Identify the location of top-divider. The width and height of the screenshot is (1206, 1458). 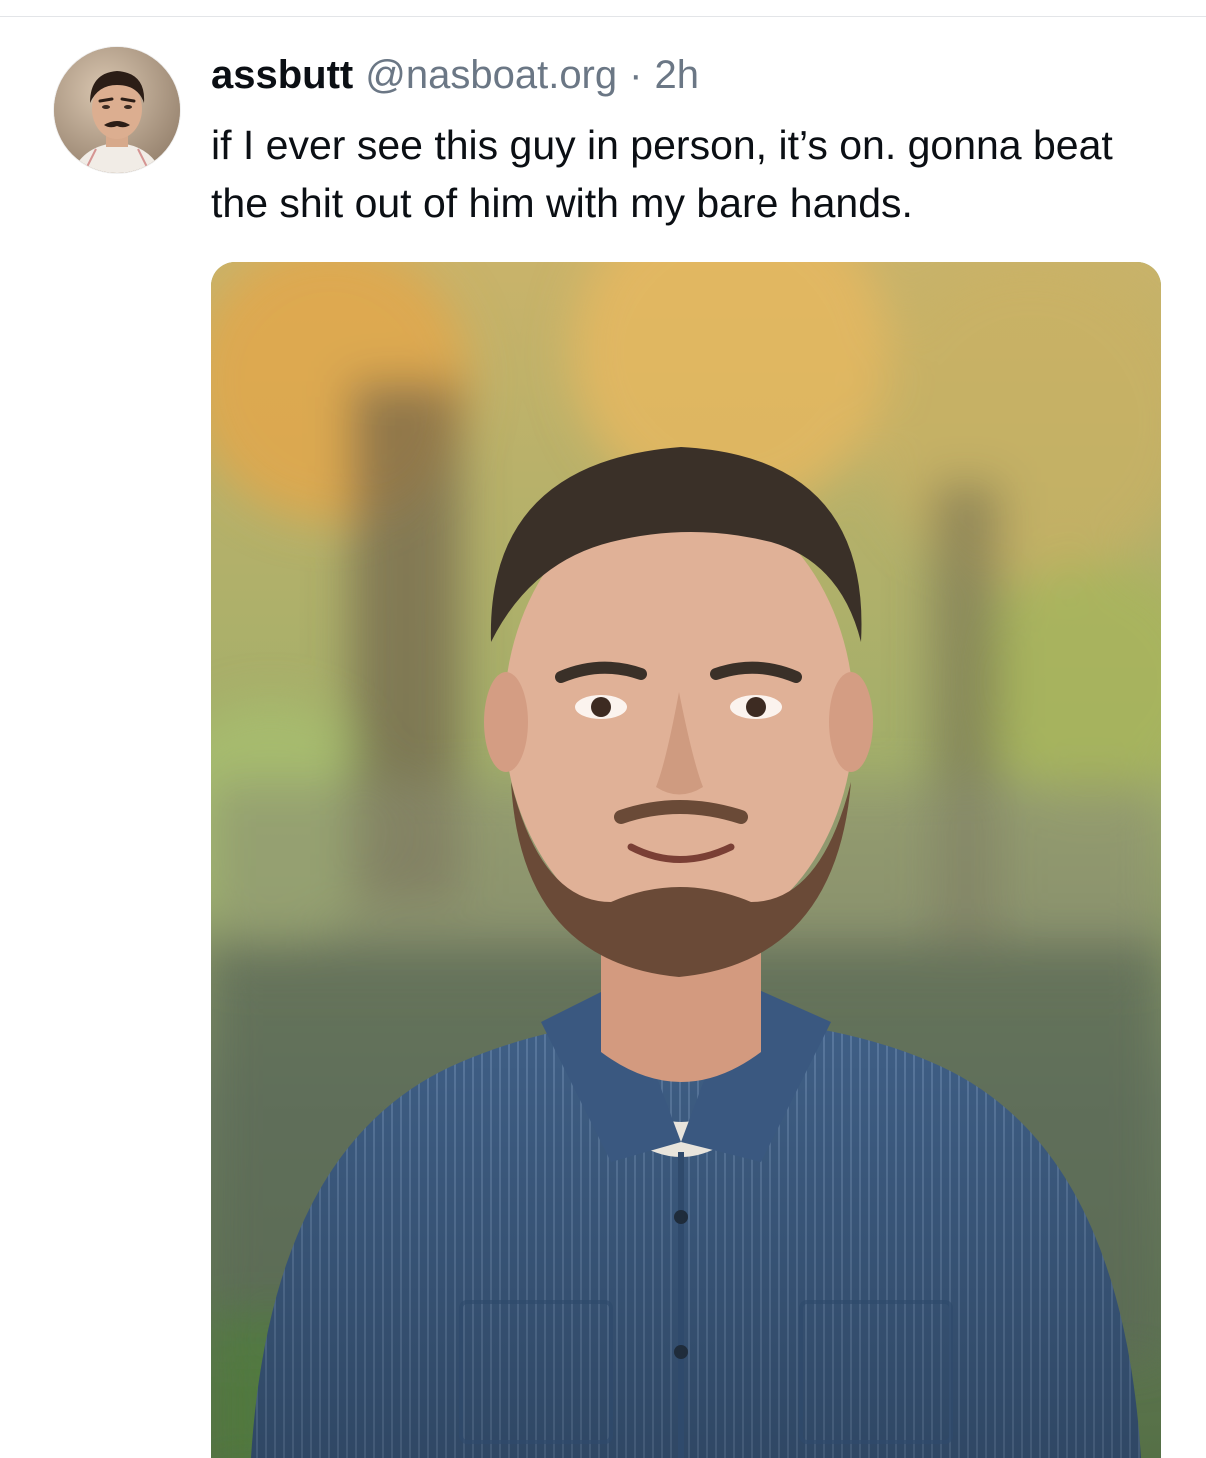
(603, 16).